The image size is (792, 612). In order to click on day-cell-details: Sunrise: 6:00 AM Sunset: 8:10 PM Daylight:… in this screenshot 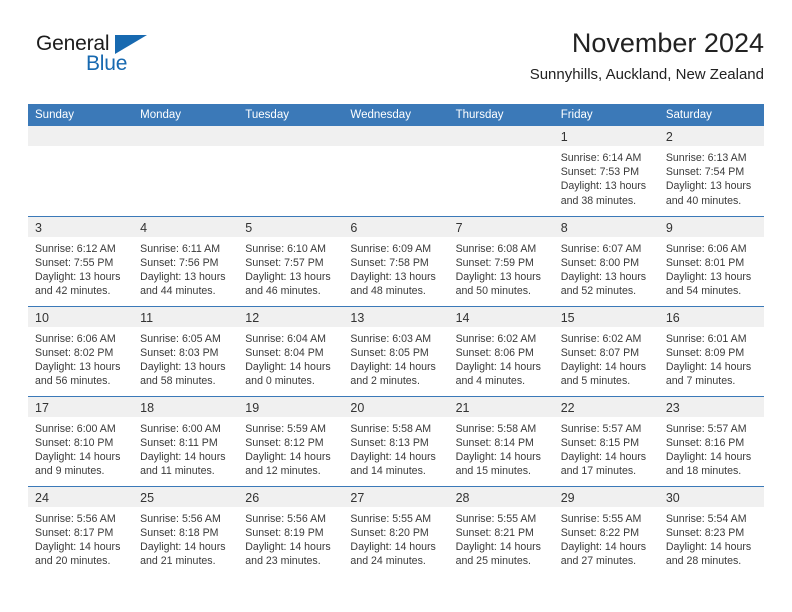, I will do `click(80, 448)`.